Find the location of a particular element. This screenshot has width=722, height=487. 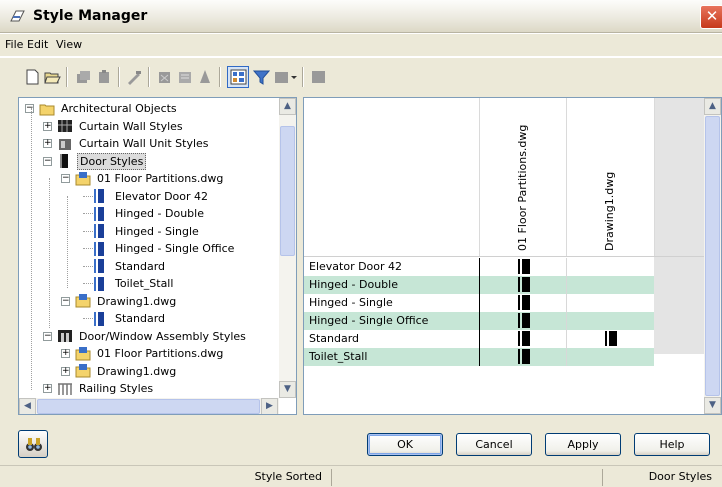

dropdown-icon is located at coordinates (294, 77).